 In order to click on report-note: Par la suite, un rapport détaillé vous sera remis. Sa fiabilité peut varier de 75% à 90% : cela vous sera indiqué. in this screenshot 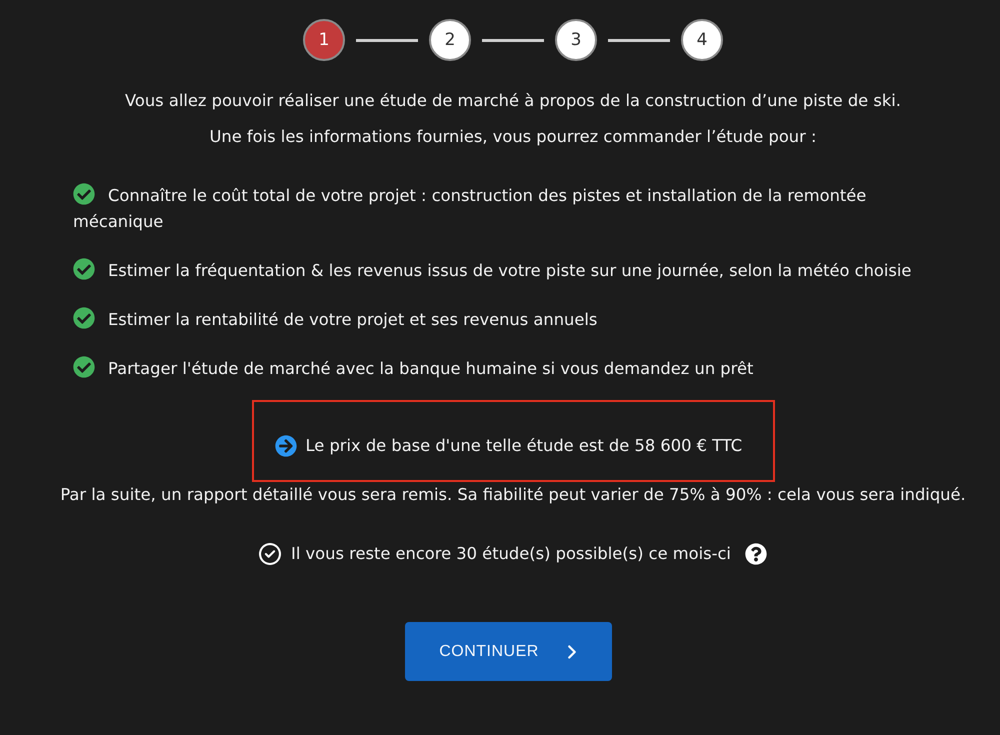, I will do `click(513, 495)`.